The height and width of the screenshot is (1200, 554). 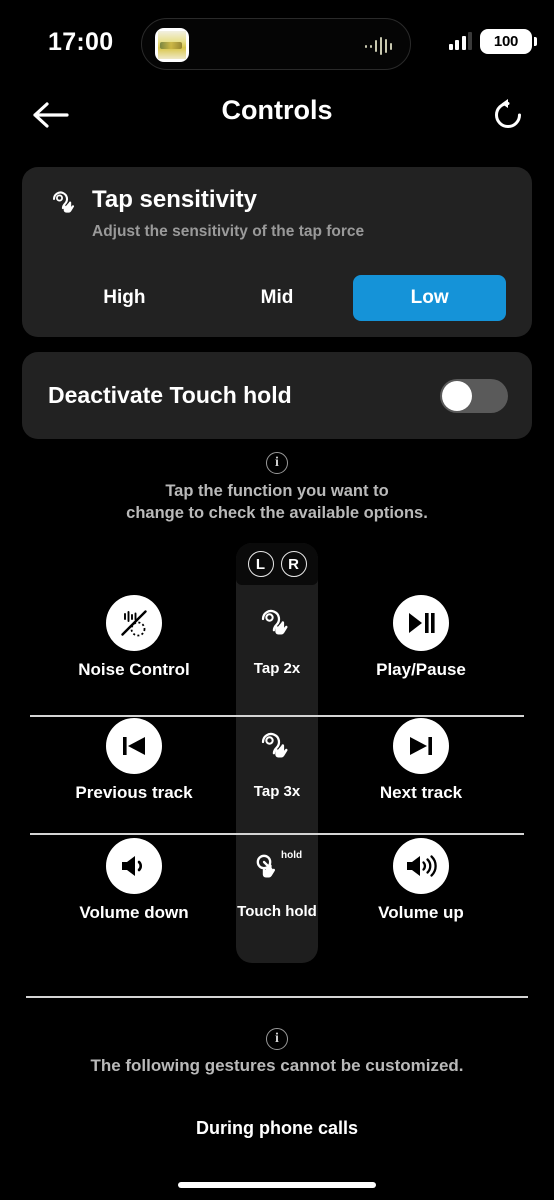 What do you see at coordinates (277, 777) in the screenshot?
I see `gesture-row-2: Previous track Tap 3x Next track` at bounding box center [277, 777].